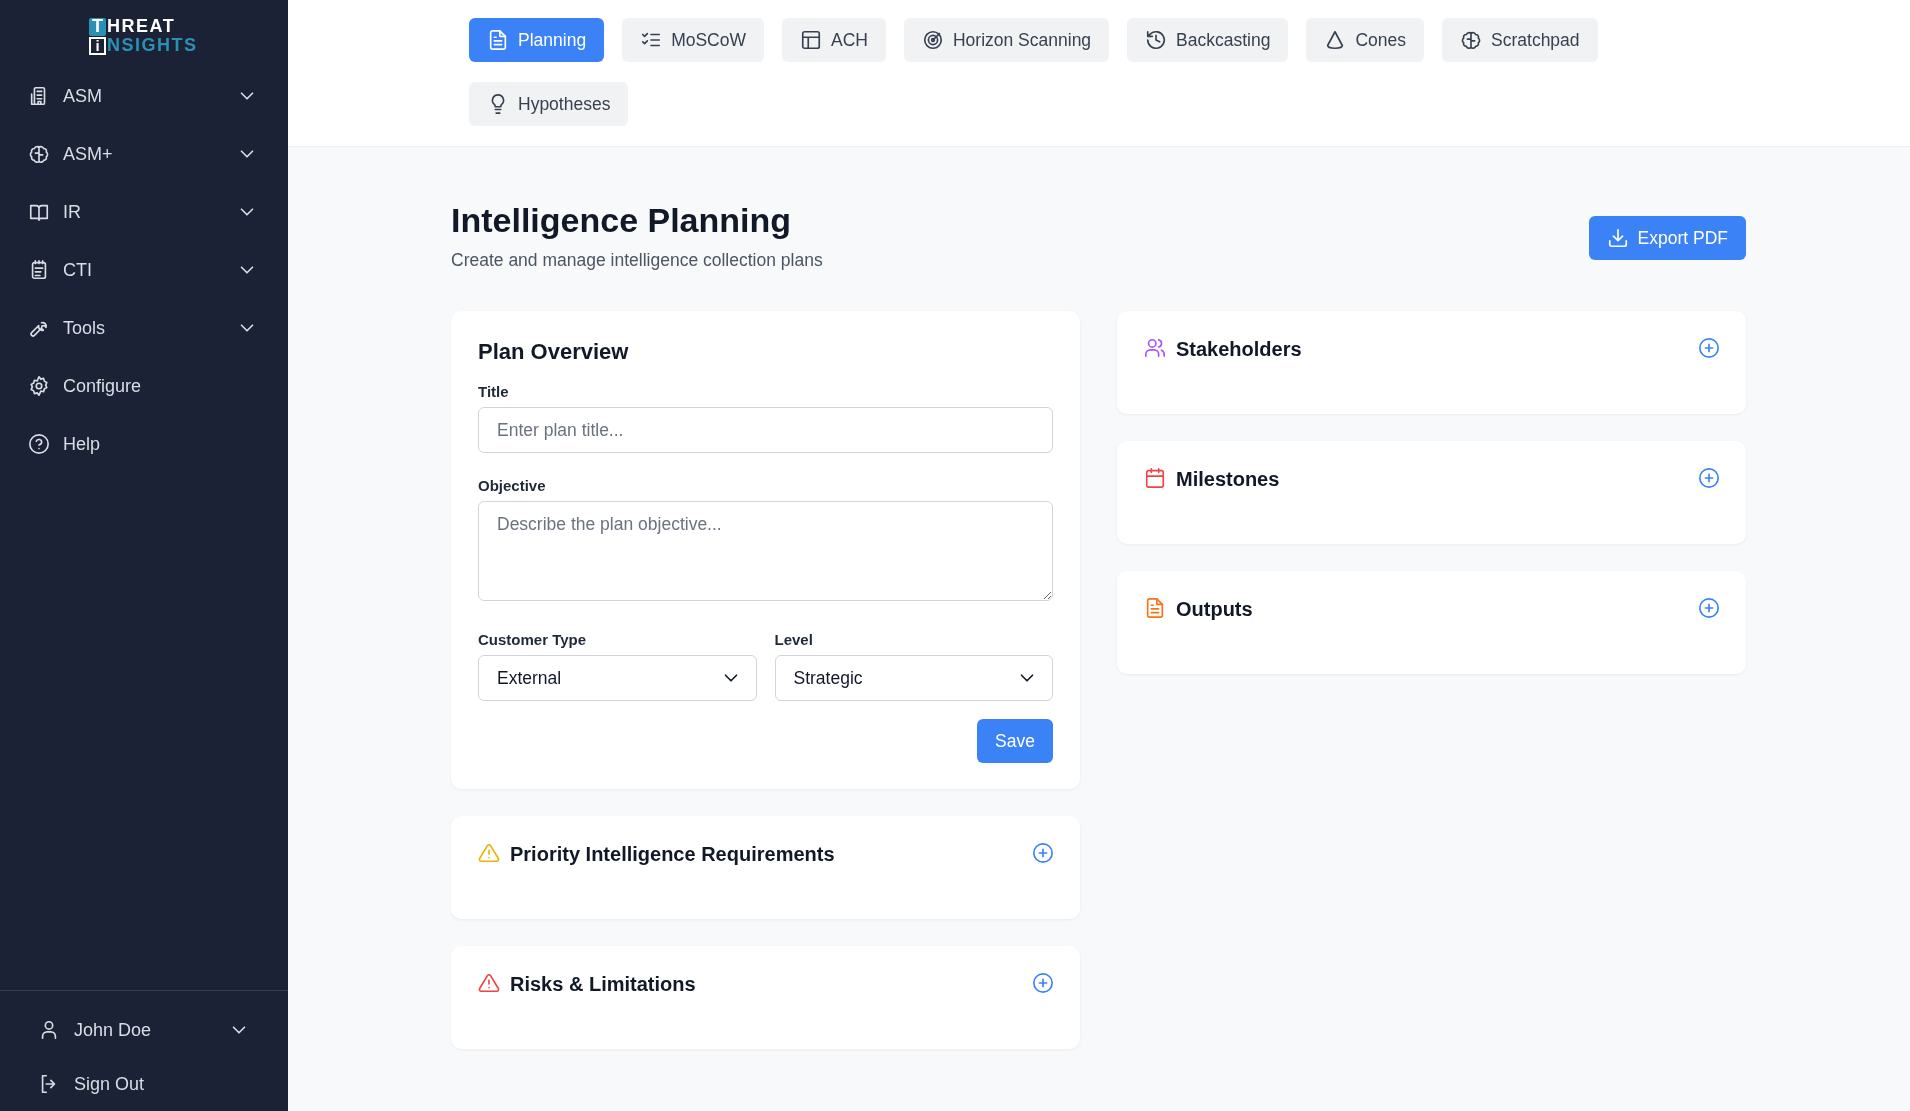 The width and height of the screenshot is (1910, 1111). I want to click on document-icon, so click(498, 40).